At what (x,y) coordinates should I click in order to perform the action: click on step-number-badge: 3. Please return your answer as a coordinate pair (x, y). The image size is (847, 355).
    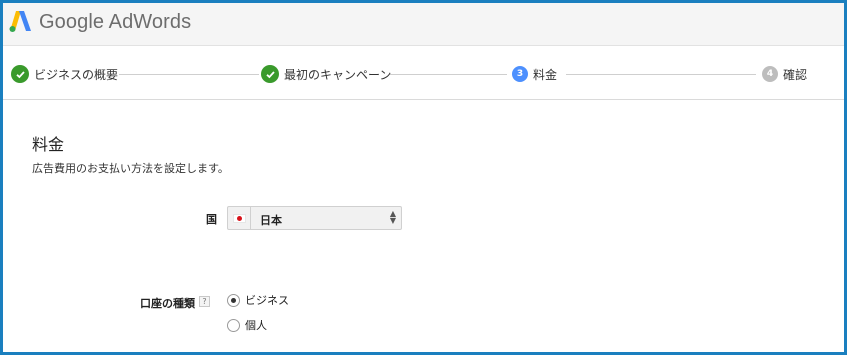
    Looking at the image, I should click on (520, 74).